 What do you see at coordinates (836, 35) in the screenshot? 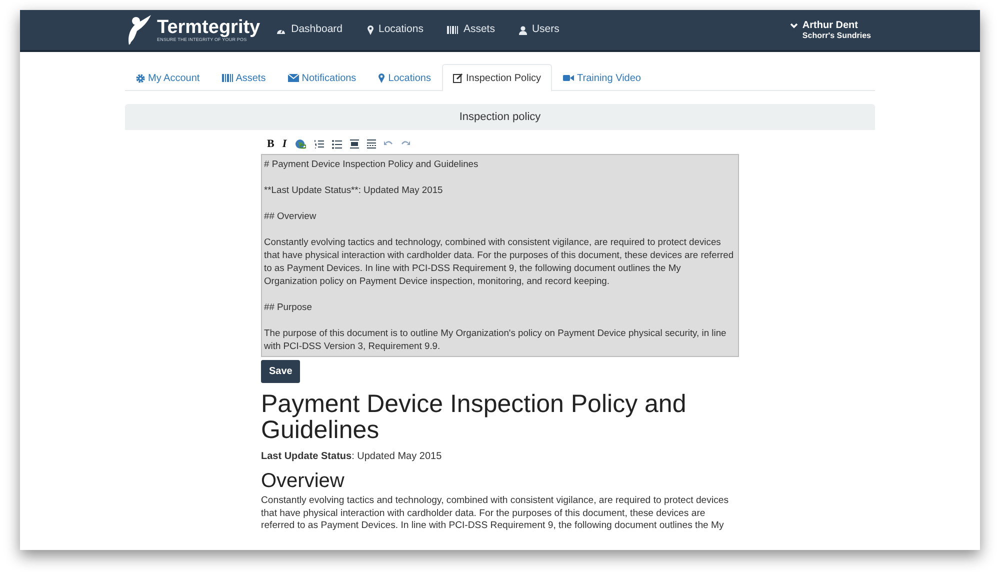
I see `organization-name: Schorr's Sundries` at bounding box center [836, 35].